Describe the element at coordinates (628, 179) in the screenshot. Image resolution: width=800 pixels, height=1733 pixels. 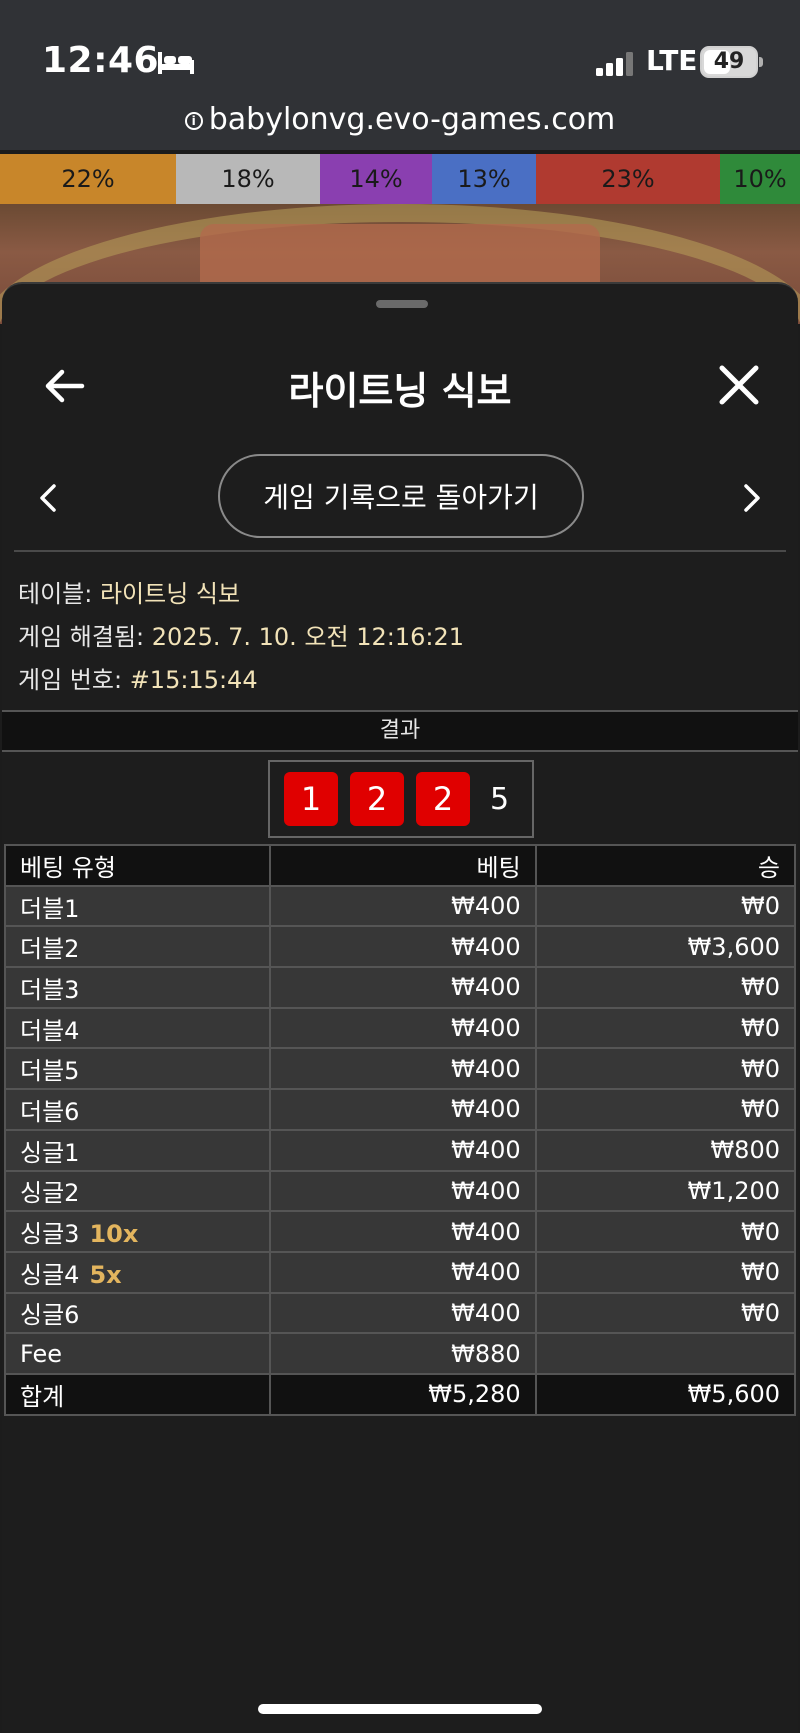
I see `percent-segment: 23%` at that location.